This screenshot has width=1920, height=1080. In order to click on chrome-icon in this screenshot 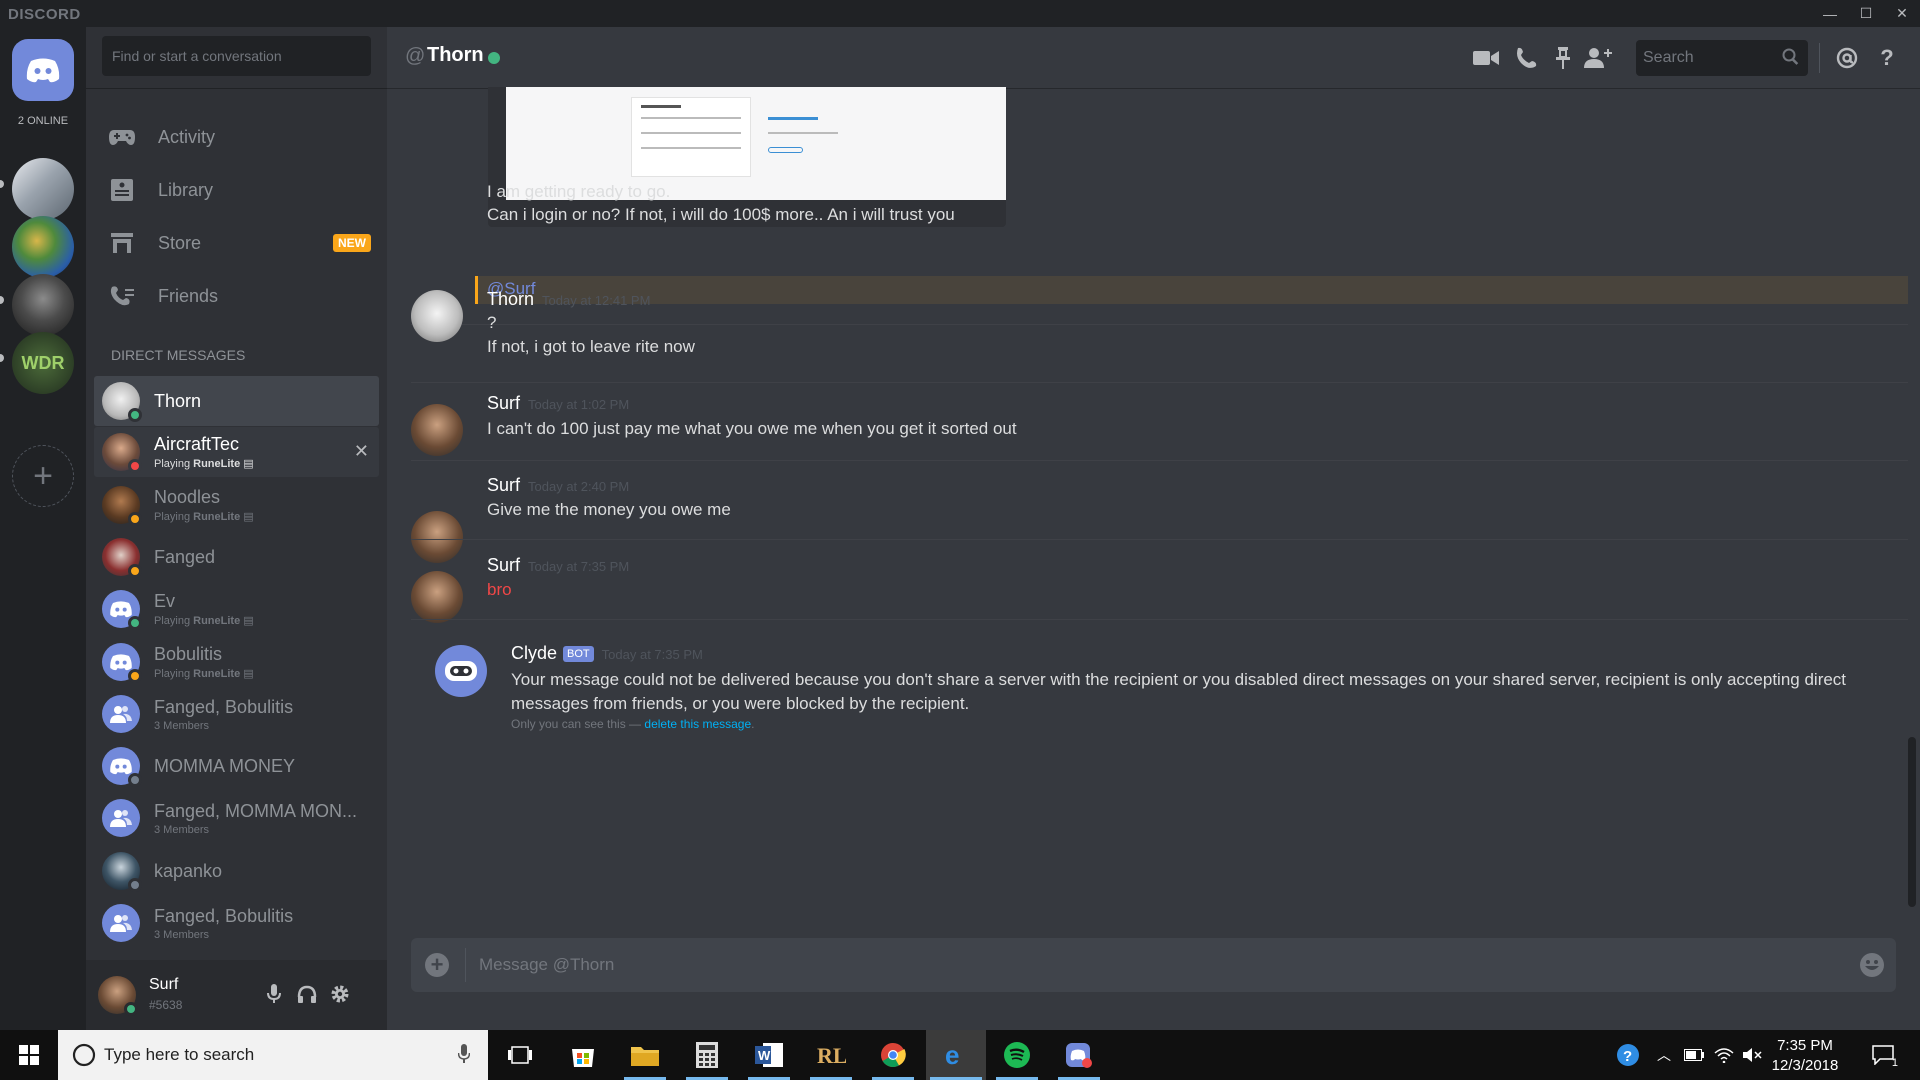, I will do `click(893, 1055)`.